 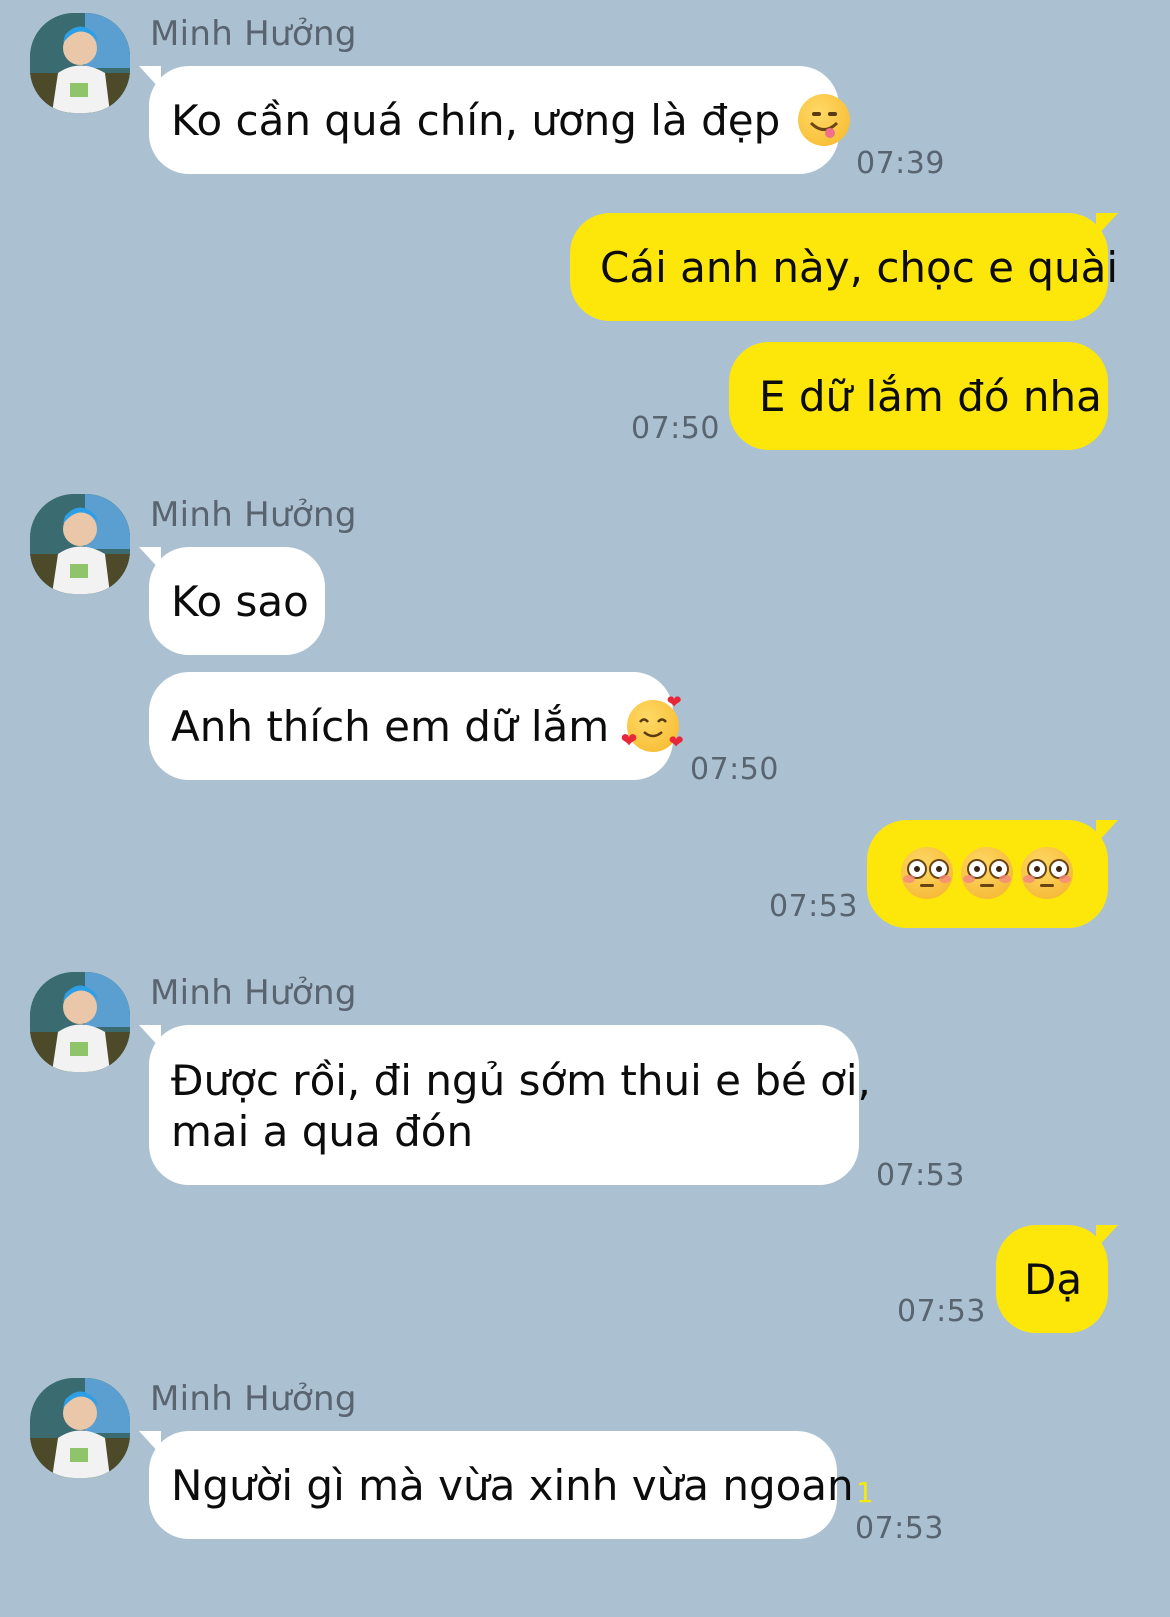 What do you see at coordinates (512, 1485) in the screenshot?
I see `message-text: Người gì mà vừa xinh vừa ngoan` at bounding box center [512, 1485].